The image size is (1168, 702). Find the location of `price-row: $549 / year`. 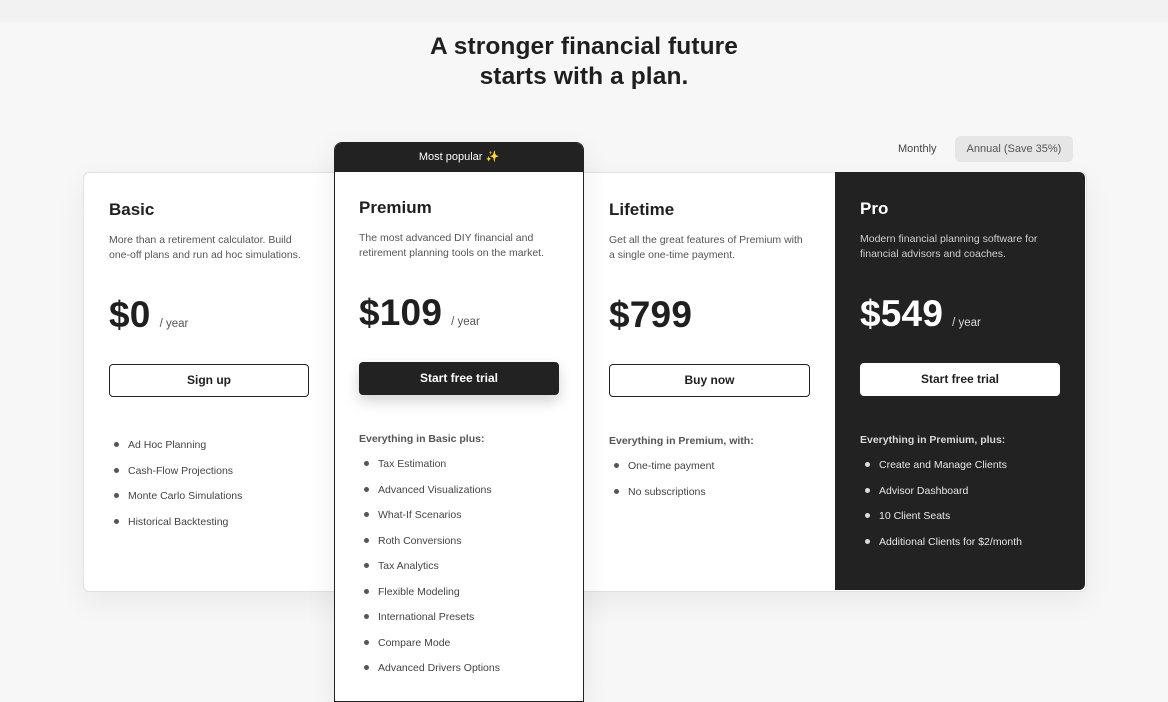

price-row: $549 / year is located at coordinates (960, 317).